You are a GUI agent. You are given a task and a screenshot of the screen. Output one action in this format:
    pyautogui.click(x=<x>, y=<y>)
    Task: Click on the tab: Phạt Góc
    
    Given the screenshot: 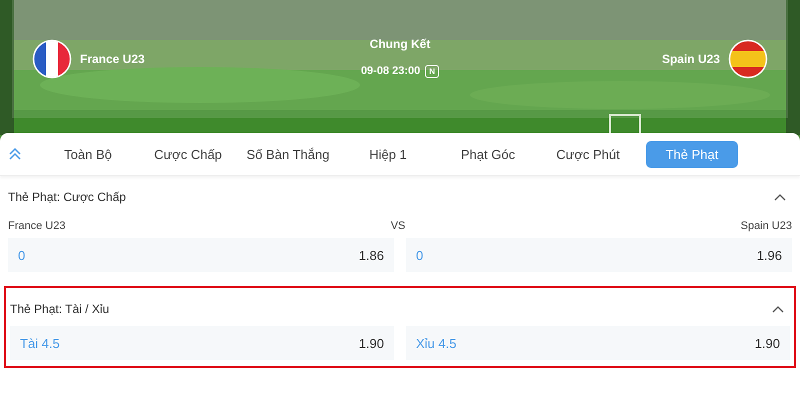 What is the action you would take?
    pyautogui.click(x=488, y=154)
    